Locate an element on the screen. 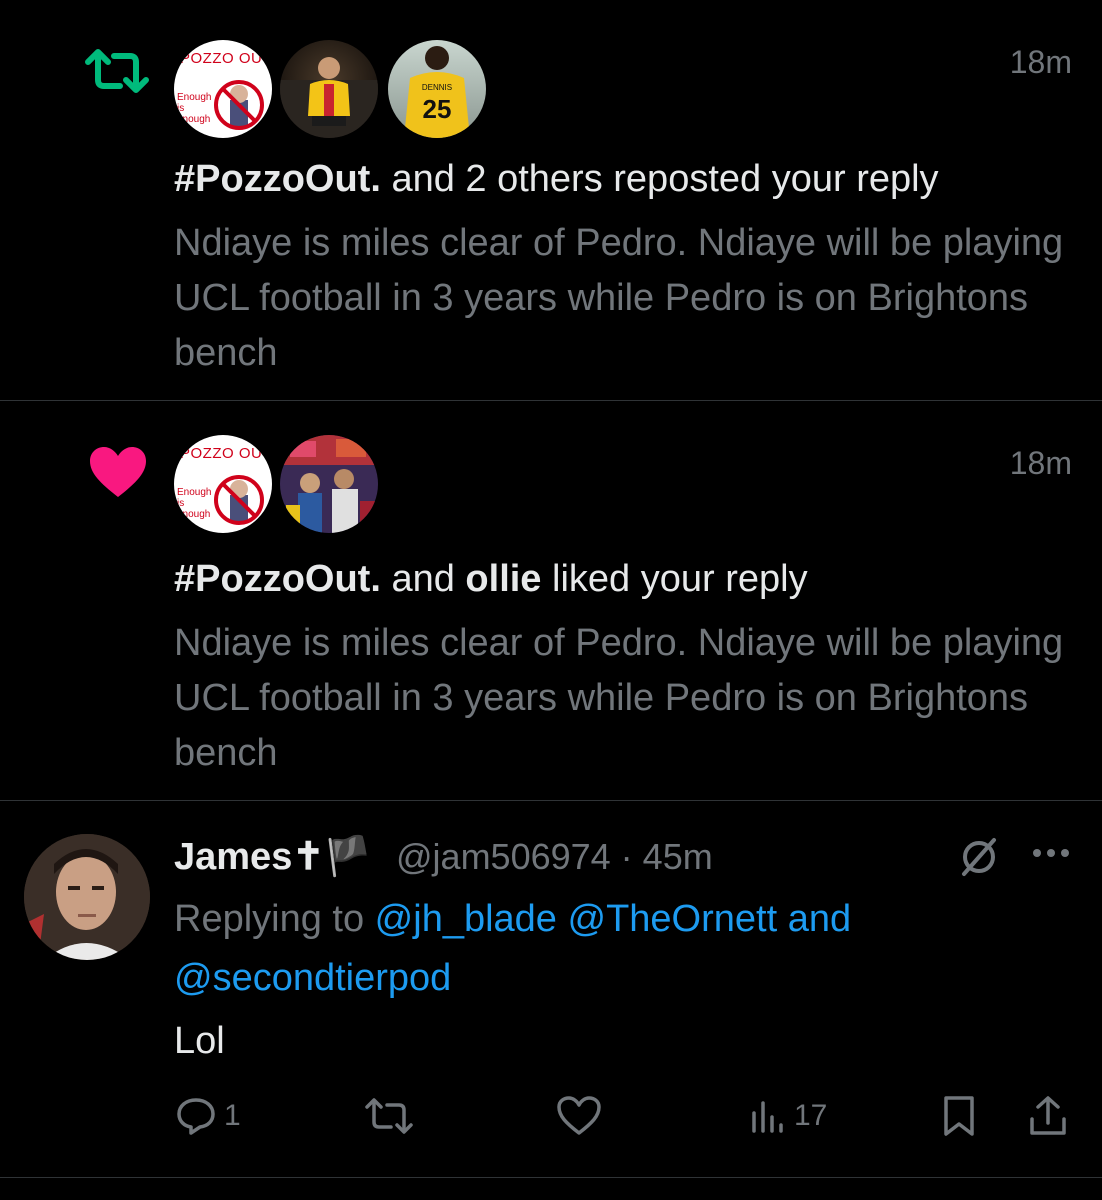  bookmark-icon is located at coordinates (959, 1116).